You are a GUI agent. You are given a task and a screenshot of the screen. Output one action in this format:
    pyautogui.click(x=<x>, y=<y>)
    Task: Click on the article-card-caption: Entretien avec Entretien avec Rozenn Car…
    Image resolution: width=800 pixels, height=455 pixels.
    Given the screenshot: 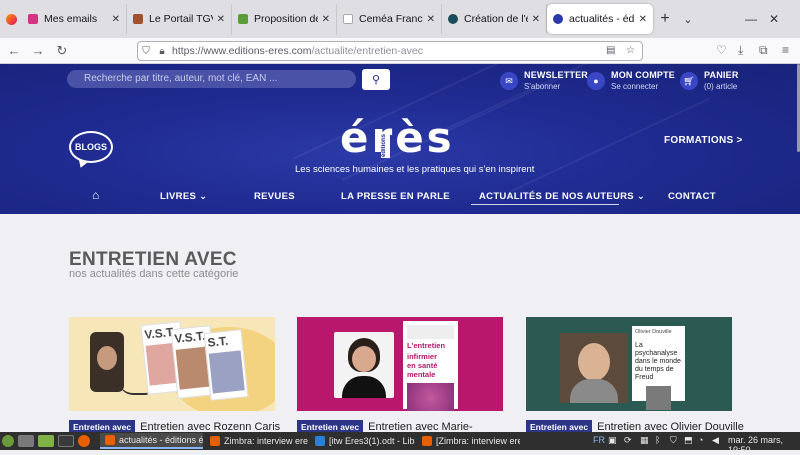 What is the action you would take?
    pyautogui.click(x=174, y=426)
    